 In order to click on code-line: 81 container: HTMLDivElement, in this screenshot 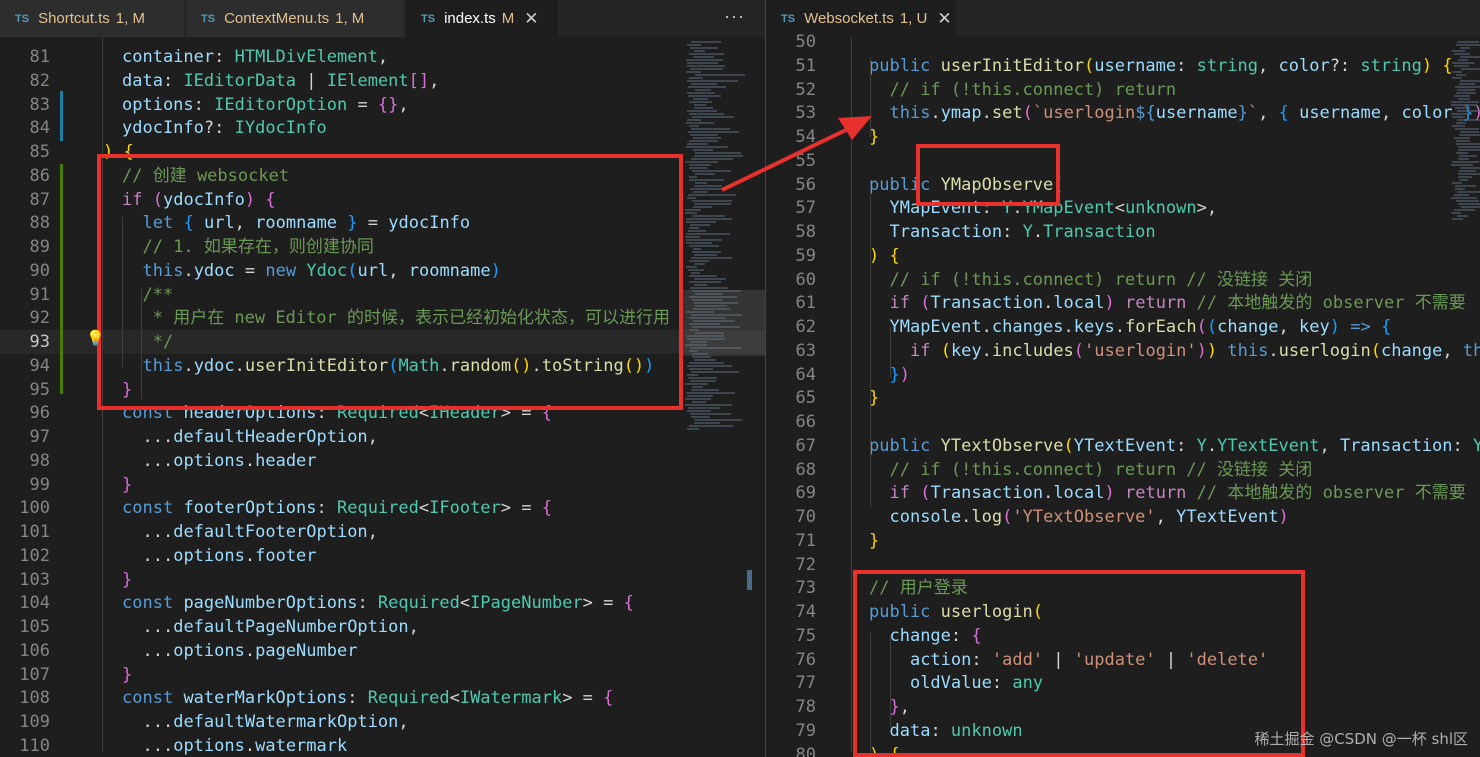, I will do `click(382, 57)`.